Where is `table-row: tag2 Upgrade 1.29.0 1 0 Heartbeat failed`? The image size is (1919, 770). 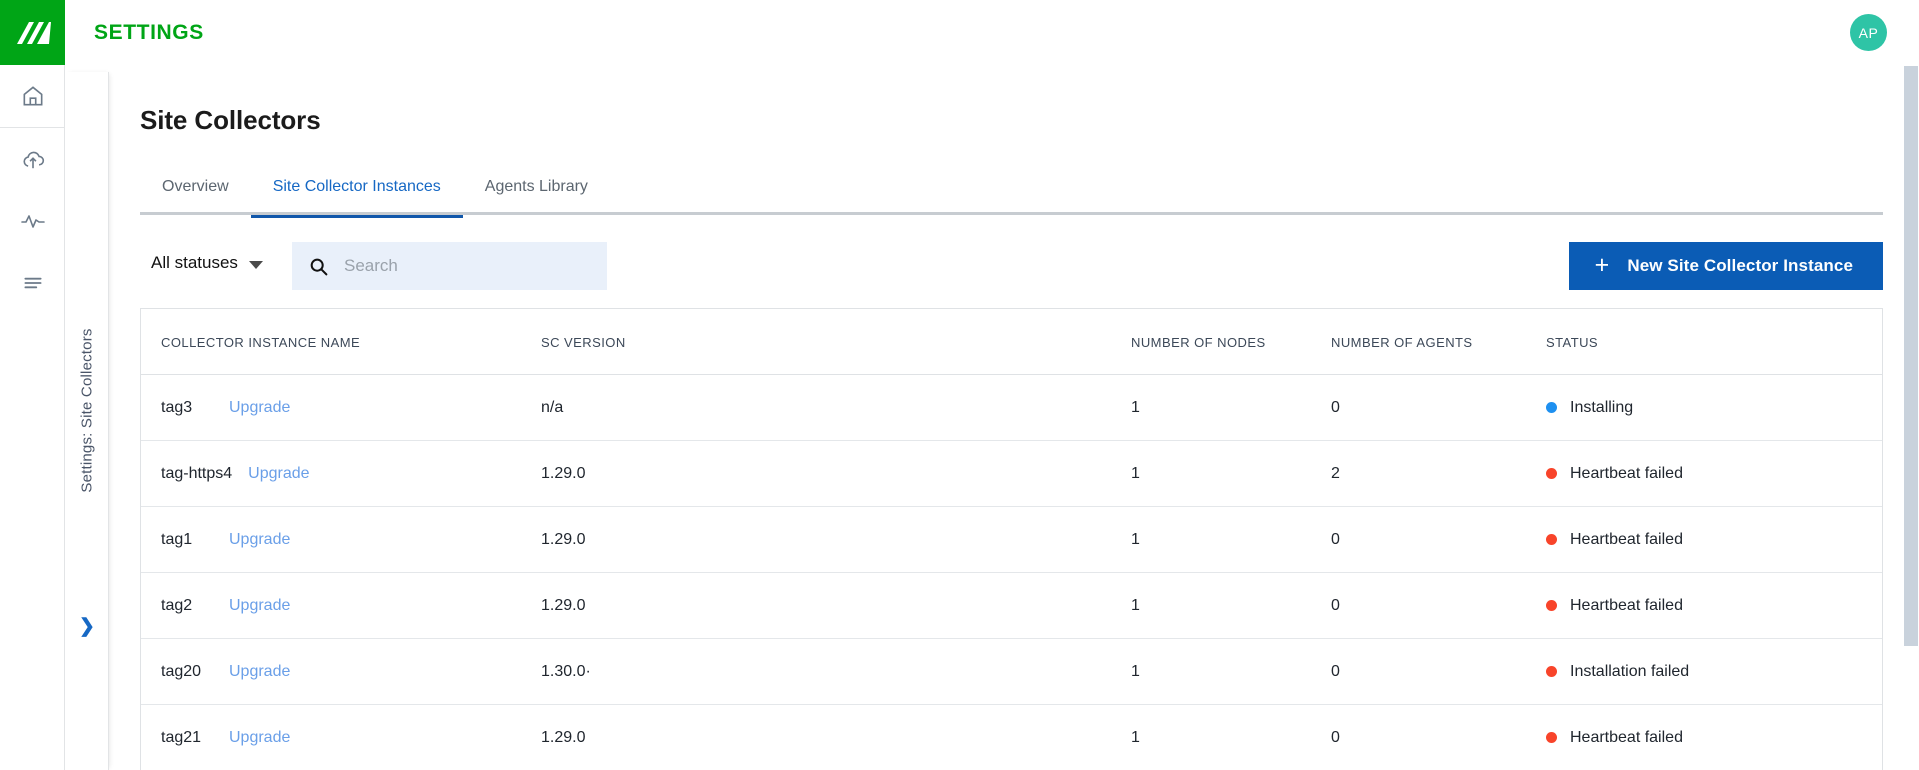
table-row: tag2 Upgrade 1.29.0 1 0 Heartbeat failed is located at coordinates (1011, 605).